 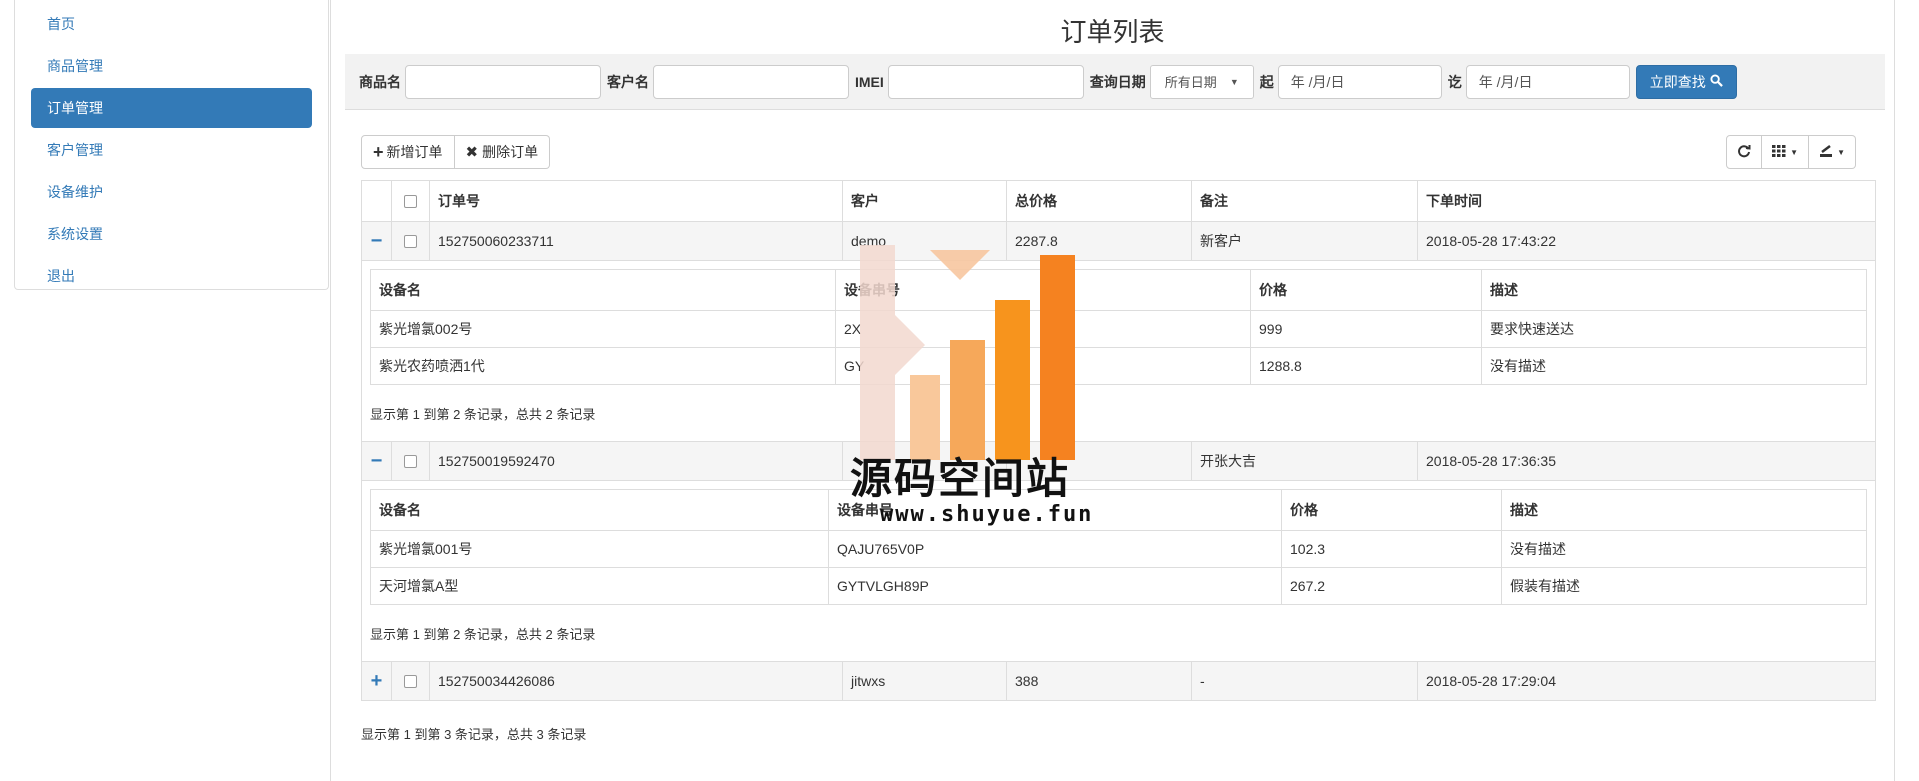 What do you see at coordinates (636, 201) in the screenshot?
I see `column-header-order-id: 订单号` at bounding box center [636, 201].